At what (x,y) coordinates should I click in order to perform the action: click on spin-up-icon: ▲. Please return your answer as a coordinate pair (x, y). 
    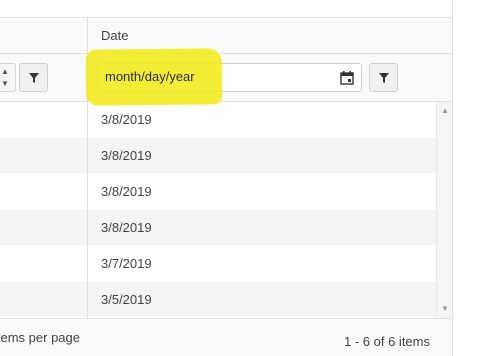
    Looking at the image, I should click on (5, 71).